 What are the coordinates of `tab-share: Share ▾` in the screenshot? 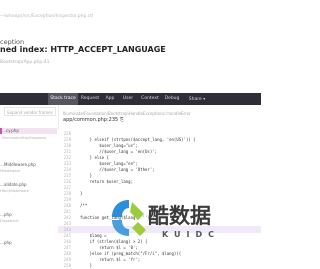 It's located at (197, 99).